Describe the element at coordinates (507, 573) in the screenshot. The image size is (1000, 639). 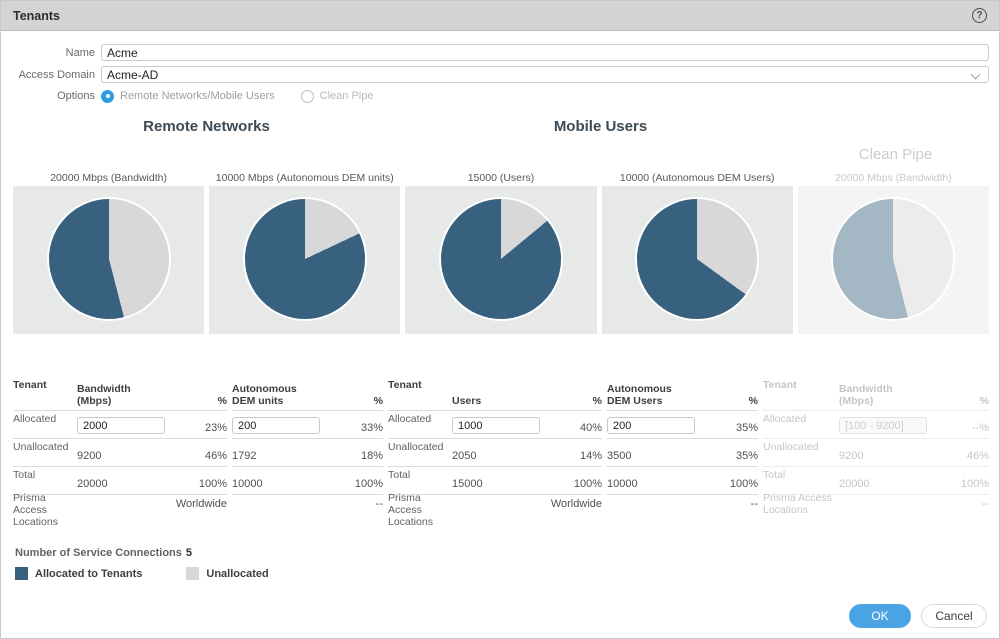
I see `pie-legend: Allocated to Tenants Unallocated` at that location.